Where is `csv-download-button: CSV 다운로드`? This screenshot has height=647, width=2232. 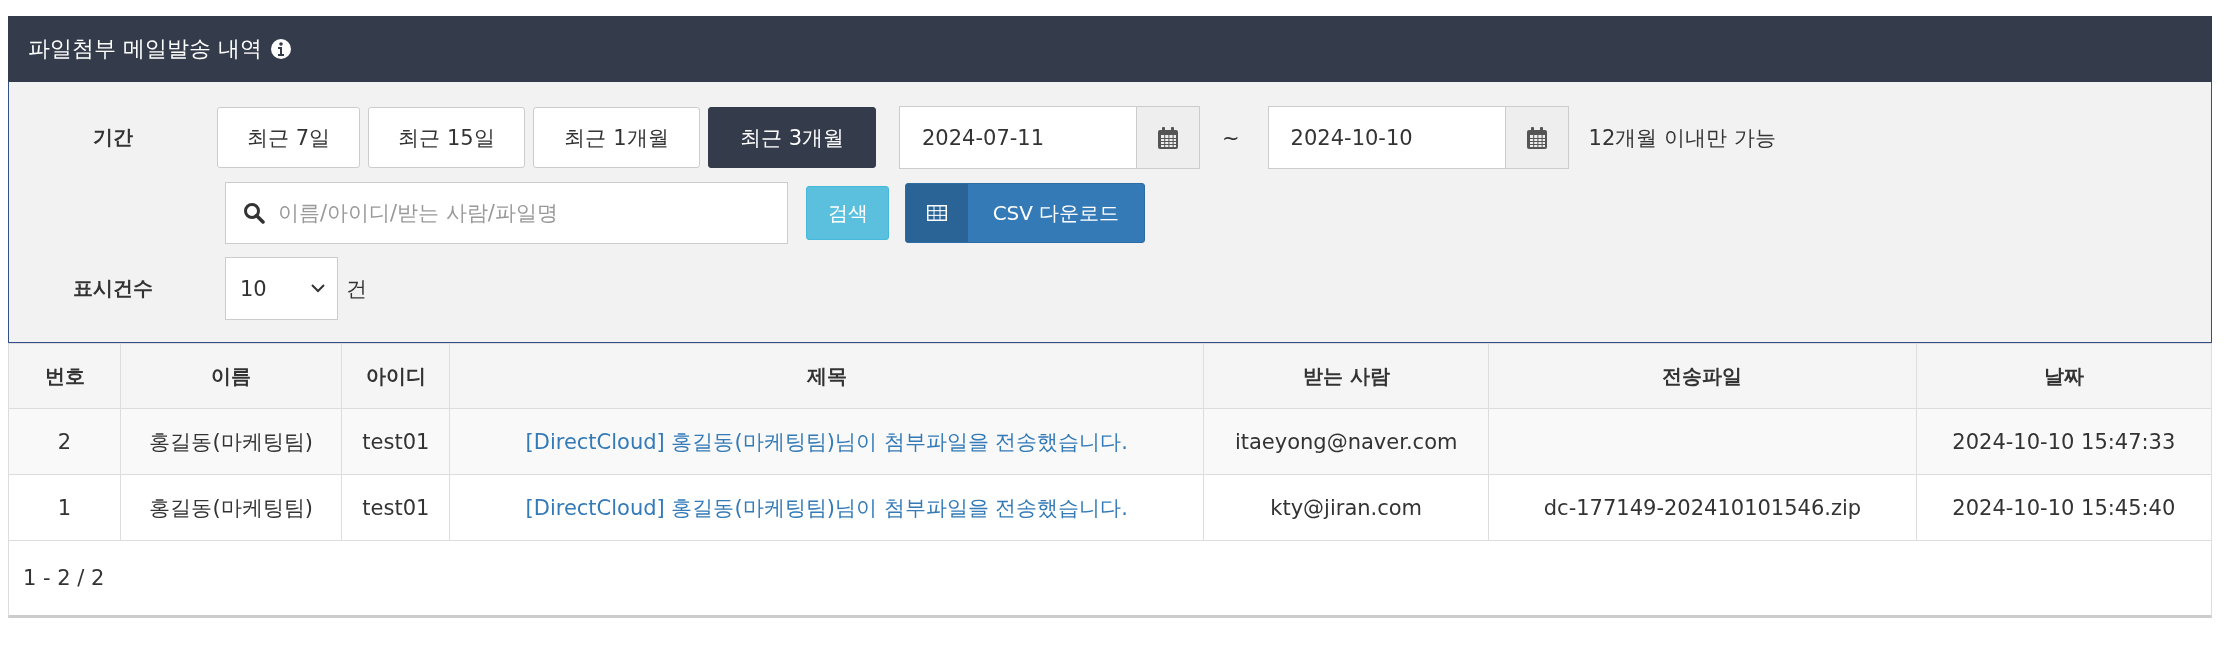
csv-download-button: CSV 다운로드 is located at coordinates (1025, 213).